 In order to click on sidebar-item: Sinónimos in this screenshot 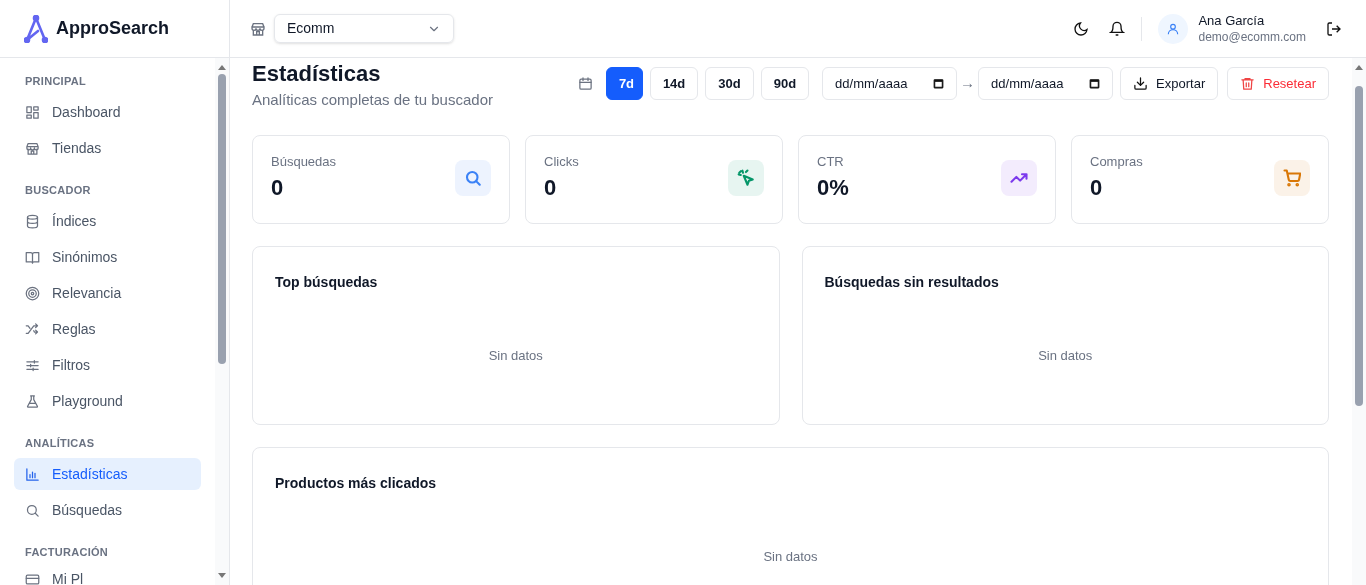, I will do `click(107, 257)`.